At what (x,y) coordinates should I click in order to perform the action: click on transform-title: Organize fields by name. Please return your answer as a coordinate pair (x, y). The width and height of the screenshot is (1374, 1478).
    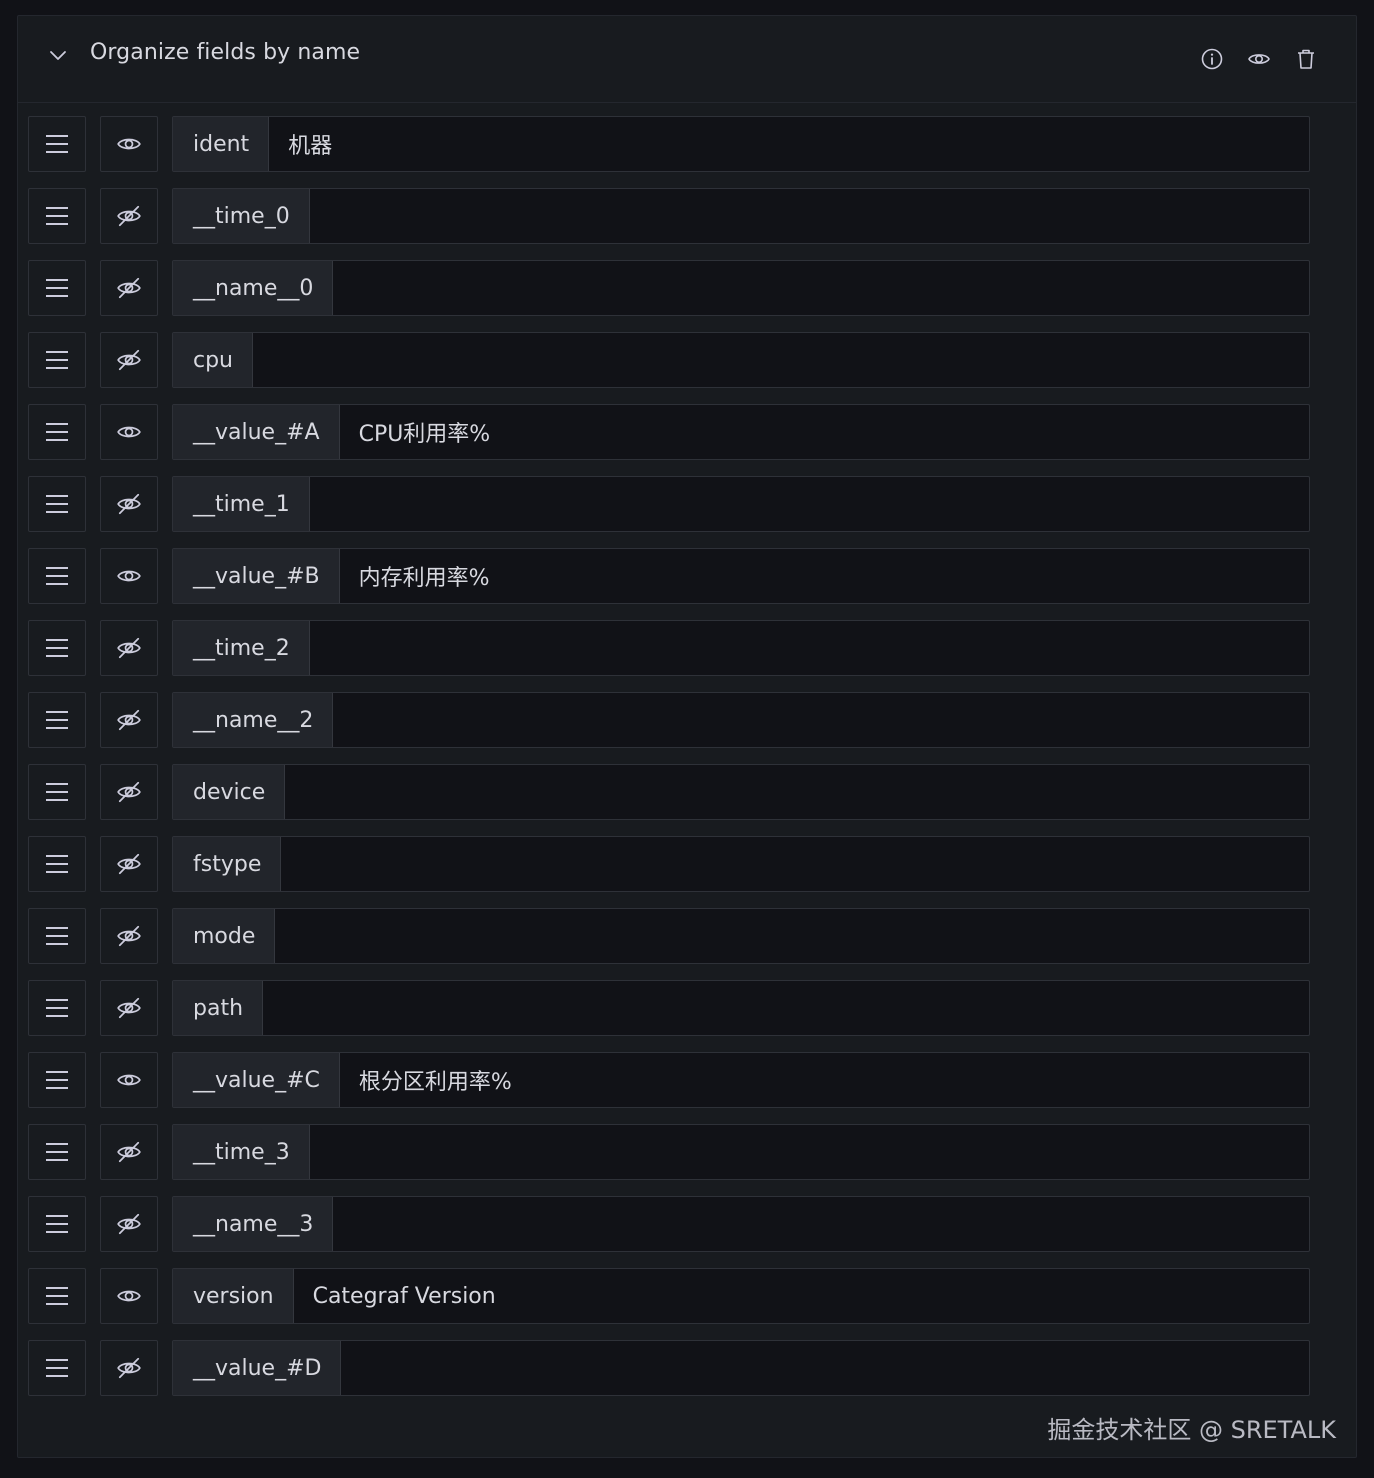
    Looking at the image, I should click on (225, 52).